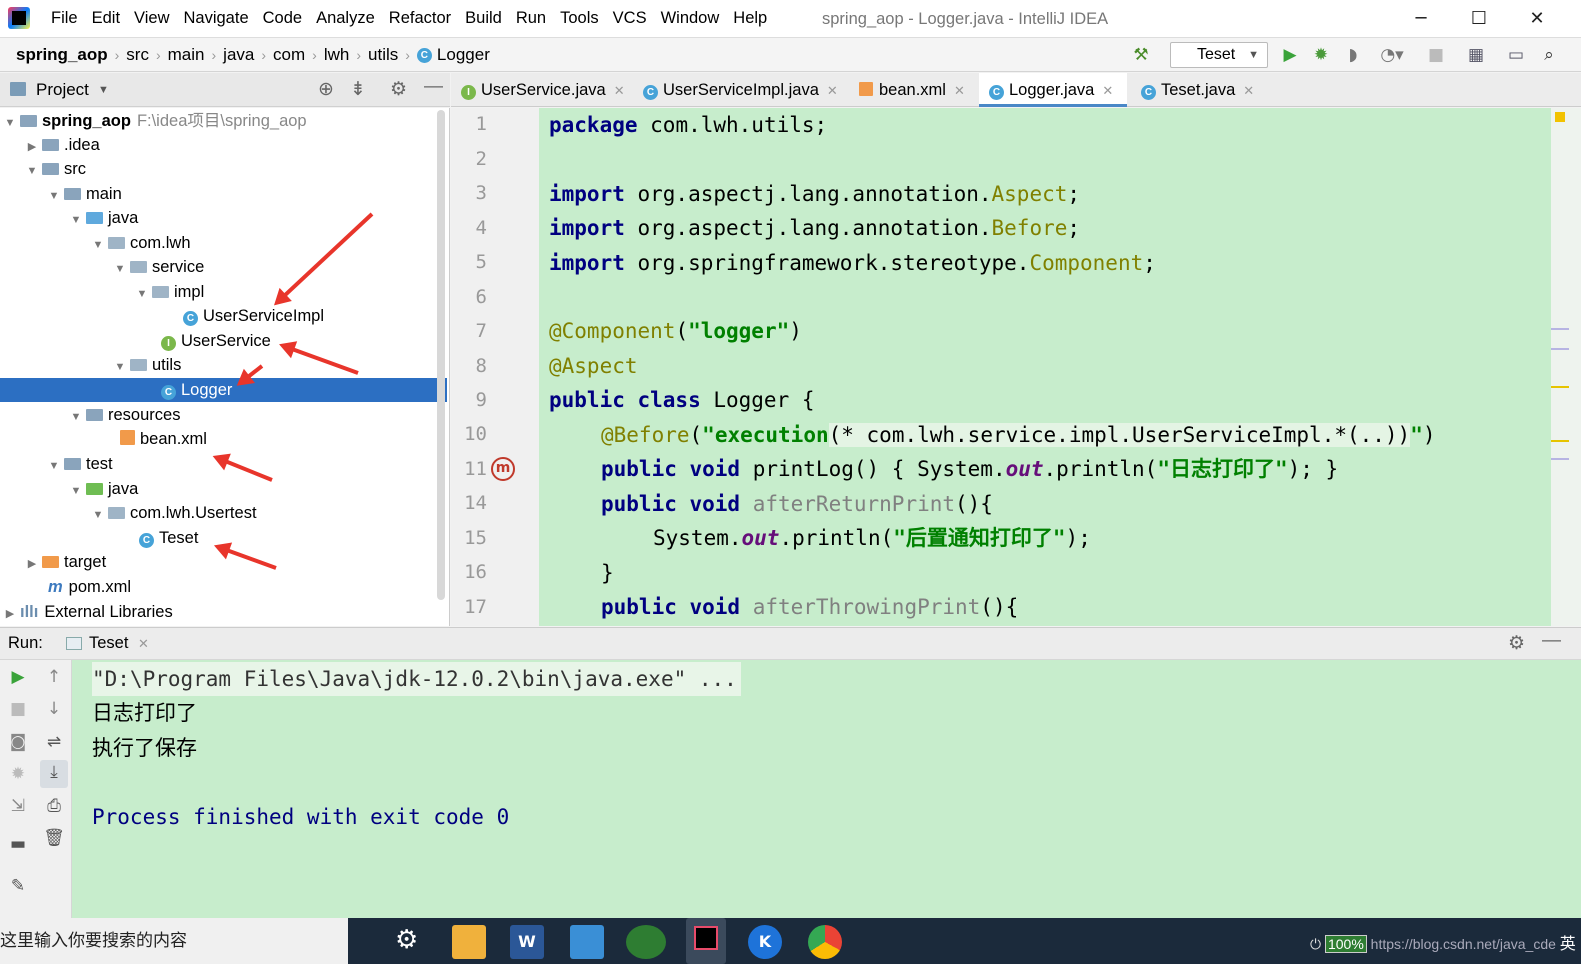 This screenshot has width=1581, height=964. I want to click on run-icon: ▶, so click(1290, 55).